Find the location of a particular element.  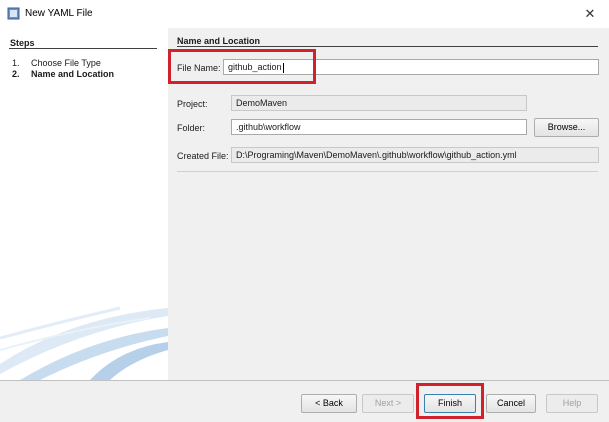

steps-divider is located at coordinates (83, 48).